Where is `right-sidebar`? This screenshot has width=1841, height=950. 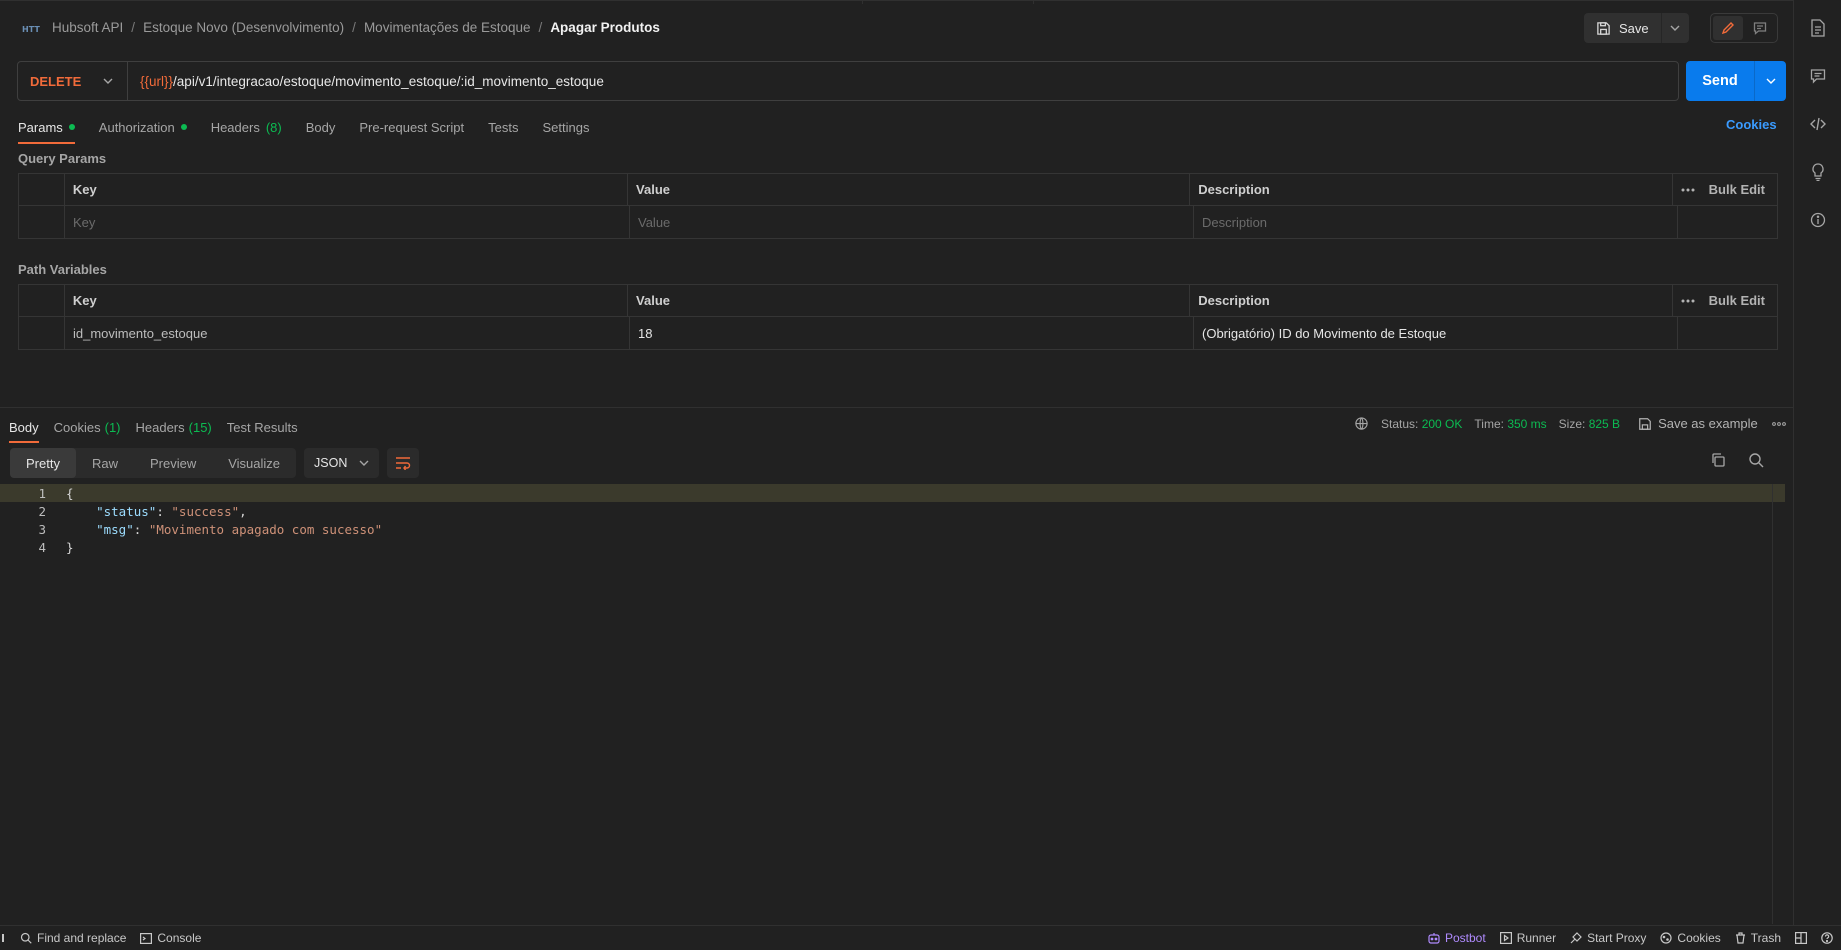
right-sidebar is located at coordinates (1817, 462).